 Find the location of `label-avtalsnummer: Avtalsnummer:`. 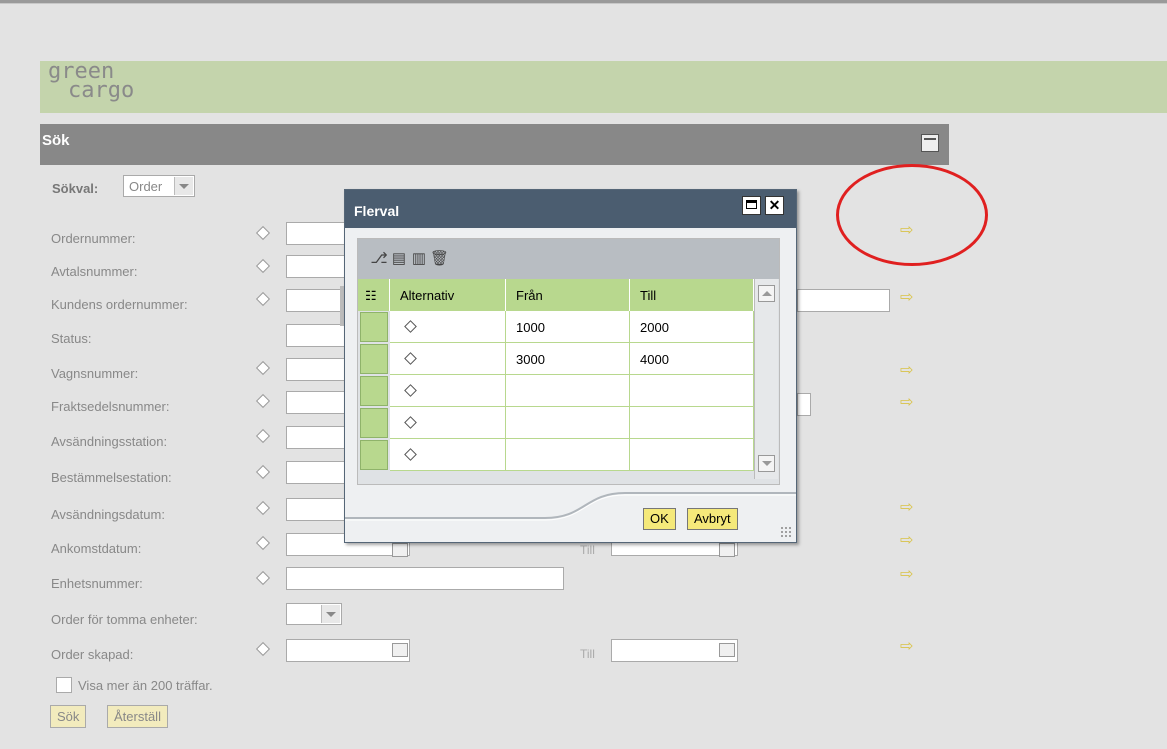

label-avtalsnummer: Avtalsnummer: is located at coordinates (94, 271).